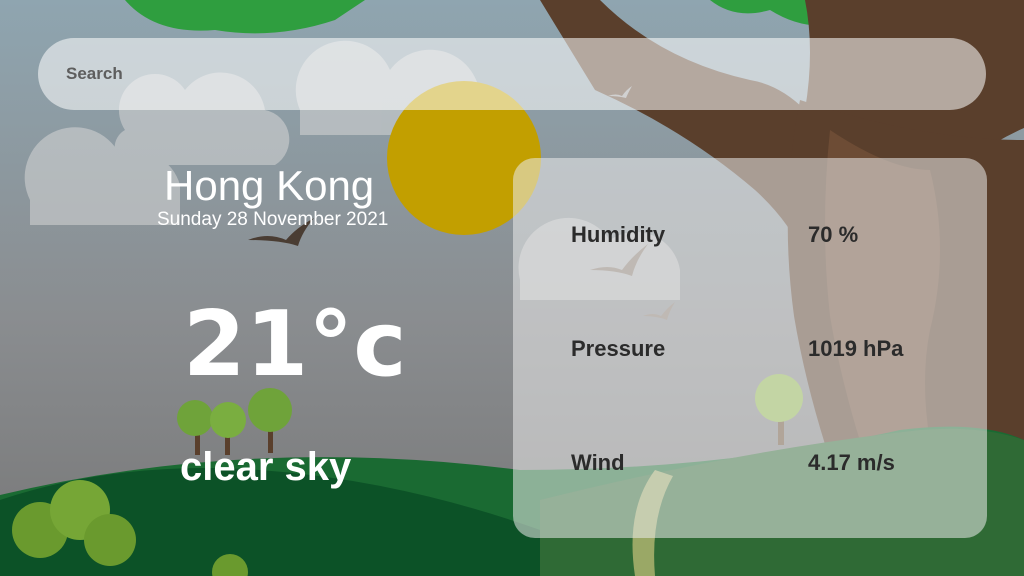  Describe the element at coordinates (618, 234) in the screenshot. I see `humidity-label: Humidity` at that location.